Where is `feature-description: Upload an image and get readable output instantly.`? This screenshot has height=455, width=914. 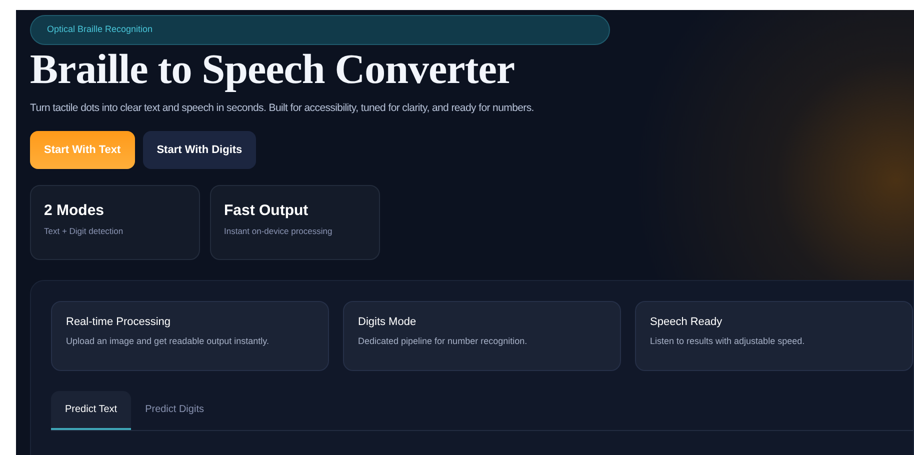 feature-description: Upload an image and get readable output instantly. is located at coordinates (168, 341).